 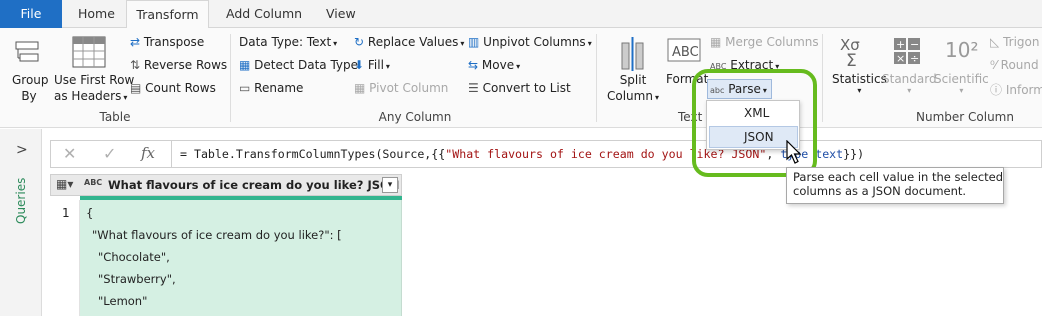 What do you see at coordinates (66, 213) in the screenshot?
I see `row-number: 1` at bounding box center [66, 213].